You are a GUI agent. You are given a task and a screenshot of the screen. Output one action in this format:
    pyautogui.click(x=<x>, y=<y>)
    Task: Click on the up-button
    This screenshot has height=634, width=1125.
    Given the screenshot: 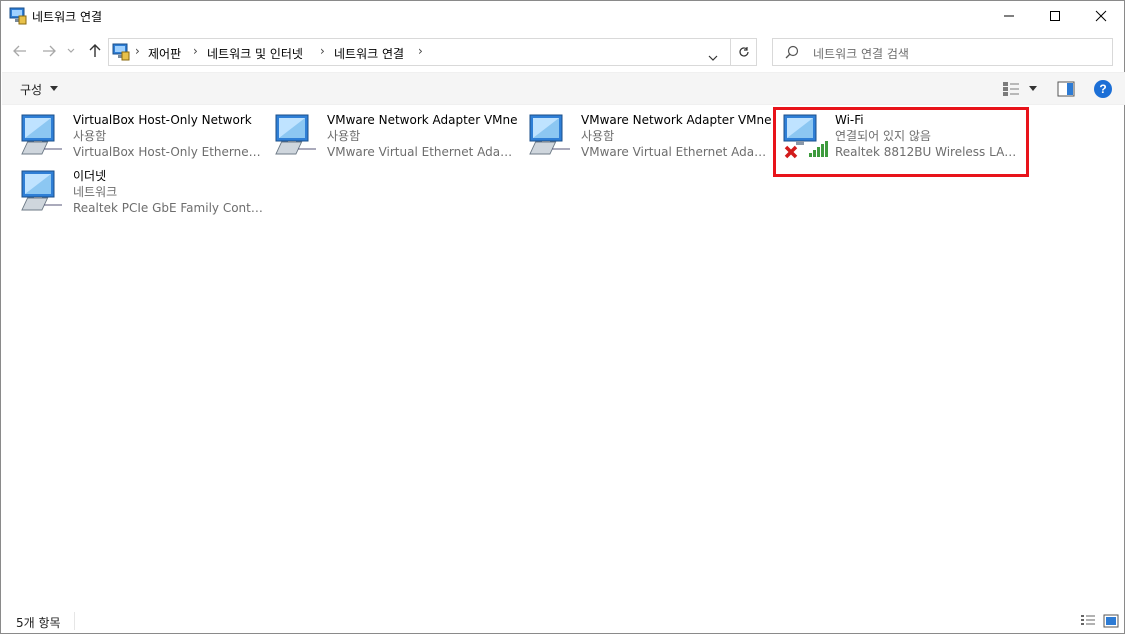 What is the action you would take?
    pyautogui.click(x=95, y=51)
    